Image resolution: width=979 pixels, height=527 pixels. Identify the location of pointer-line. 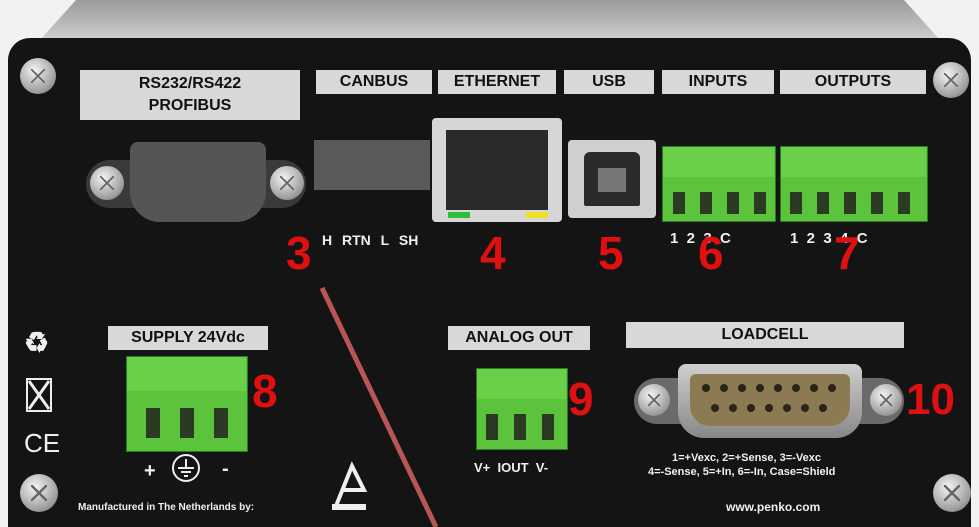
(379, 406).